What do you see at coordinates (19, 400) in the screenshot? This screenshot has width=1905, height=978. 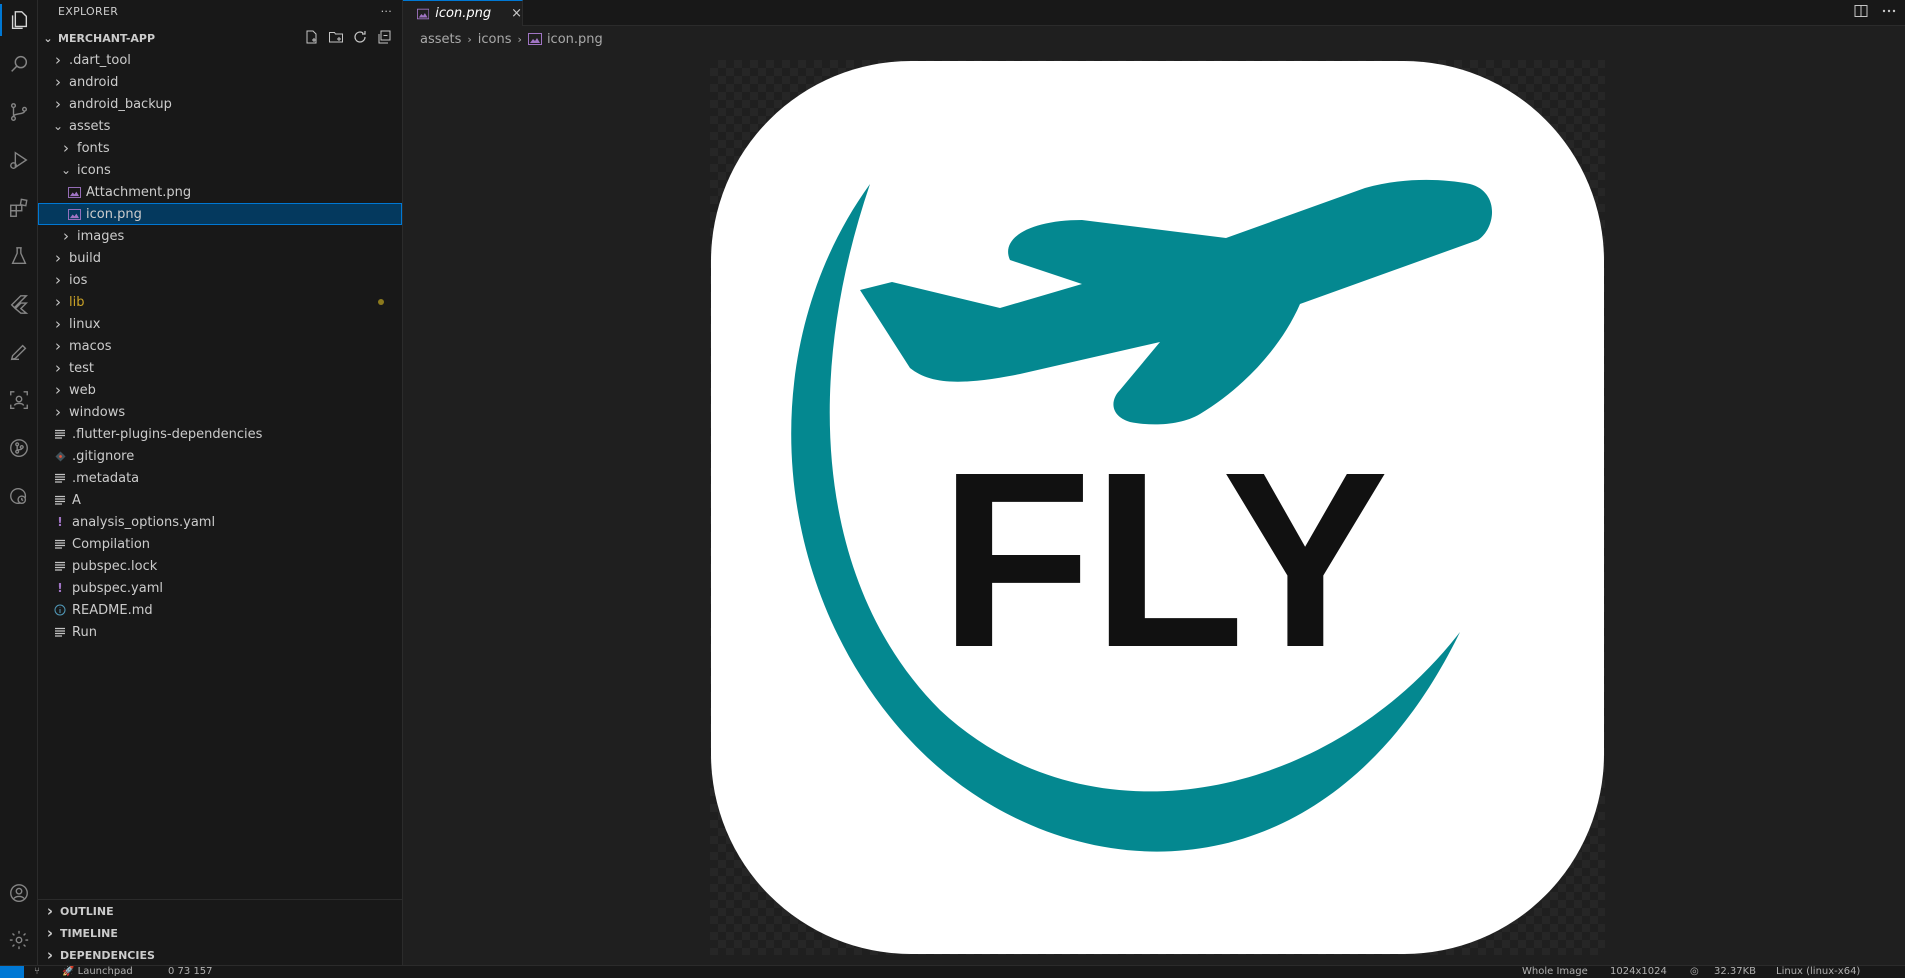 I see `remote-explorer-icon` at bounding box center [19, 400].